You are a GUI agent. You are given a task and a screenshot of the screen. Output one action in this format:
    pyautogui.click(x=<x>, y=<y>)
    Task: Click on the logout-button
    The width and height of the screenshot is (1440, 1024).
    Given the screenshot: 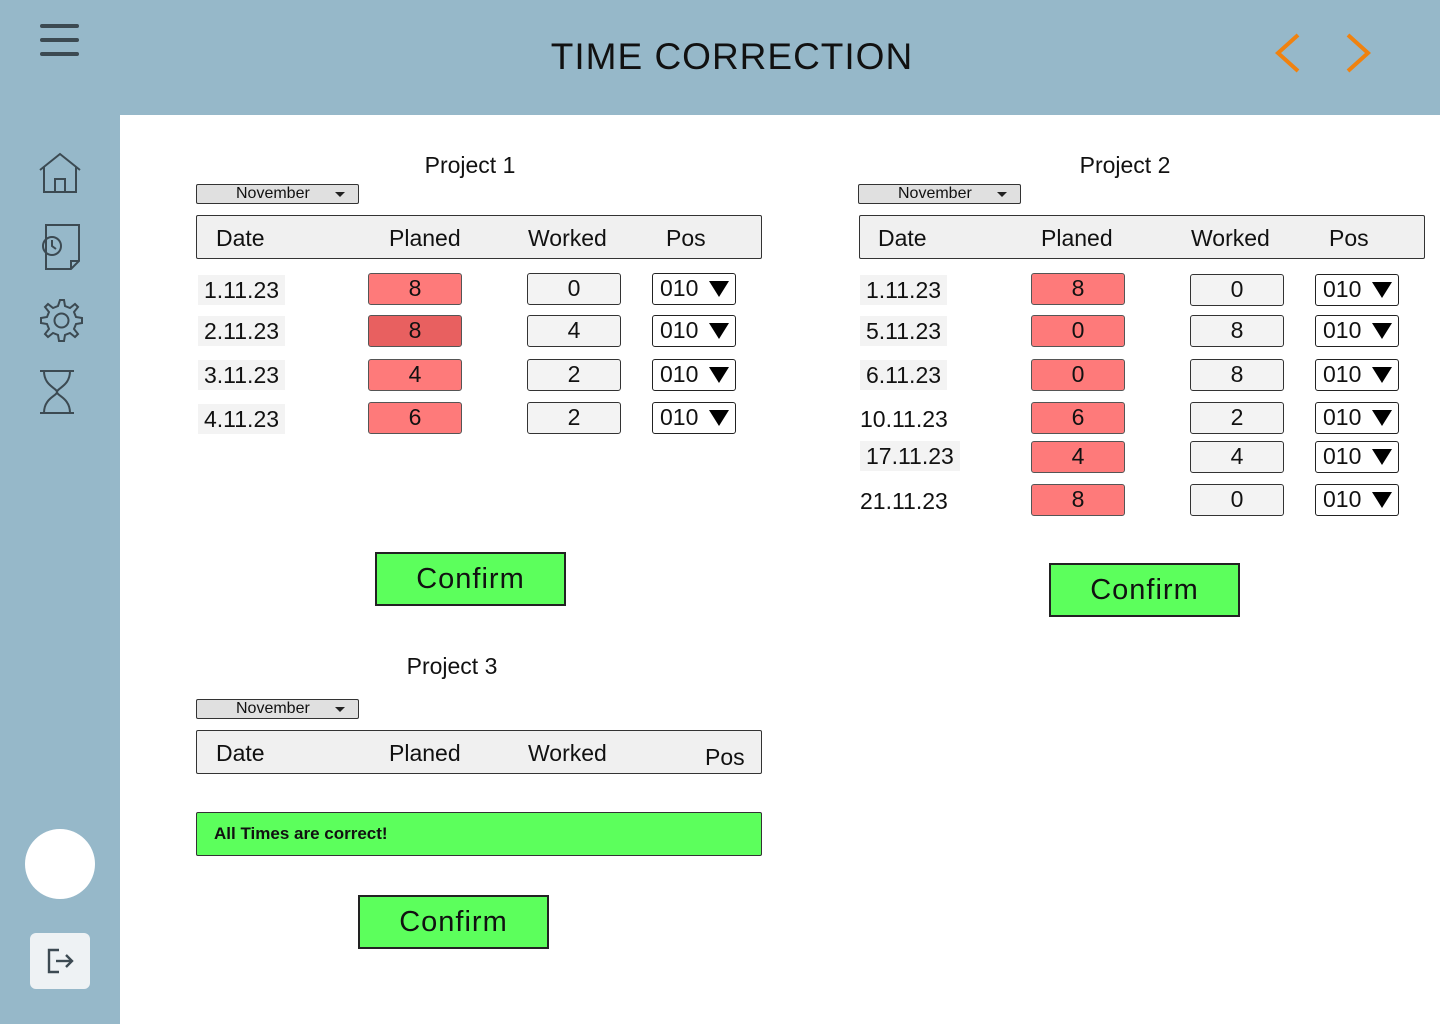 What is the action you would take?
    pyautogui.click(x=60, y=961)
    